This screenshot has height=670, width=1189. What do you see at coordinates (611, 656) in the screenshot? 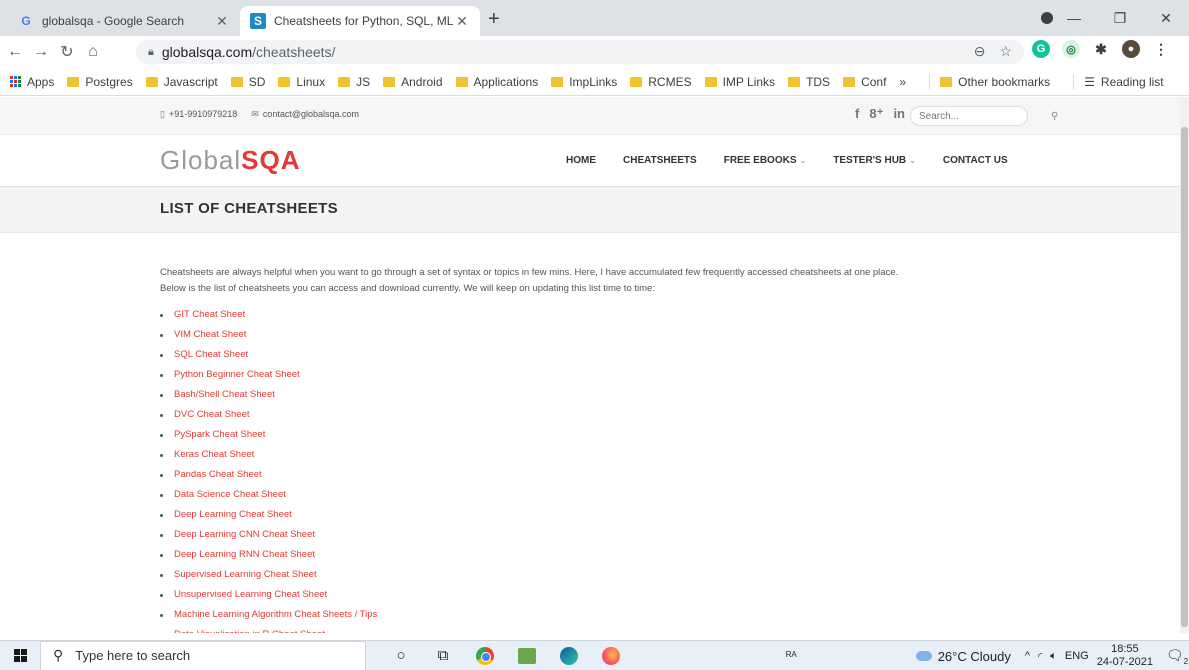
I see `firefox-app` at bounding box center [611, 656].